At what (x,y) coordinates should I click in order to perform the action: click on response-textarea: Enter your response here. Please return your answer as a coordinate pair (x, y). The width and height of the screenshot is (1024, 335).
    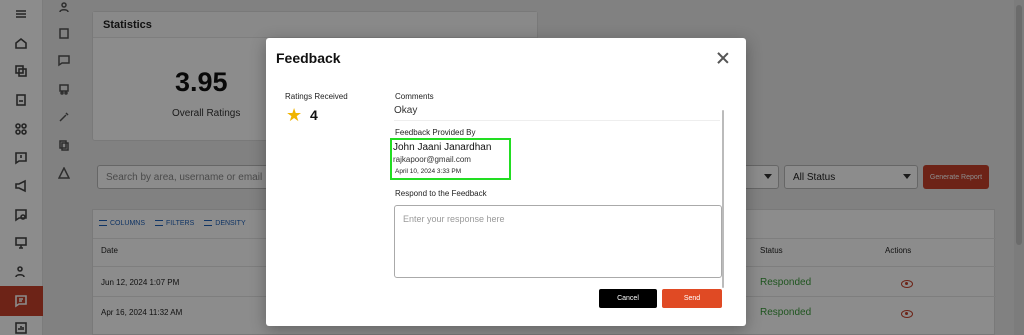
    Looking at the image, I should click on (558, 241).